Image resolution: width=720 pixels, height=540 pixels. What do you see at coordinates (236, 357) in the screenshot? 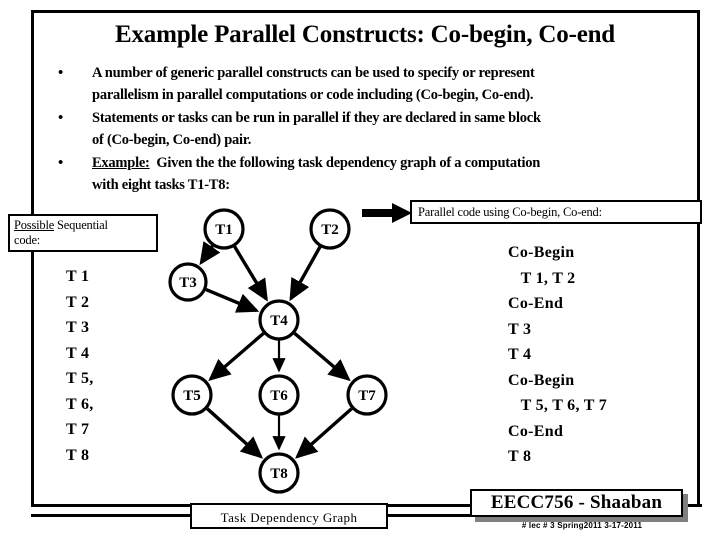
I see `graph-edge-t4-t5` at bounding box center [236, 357].